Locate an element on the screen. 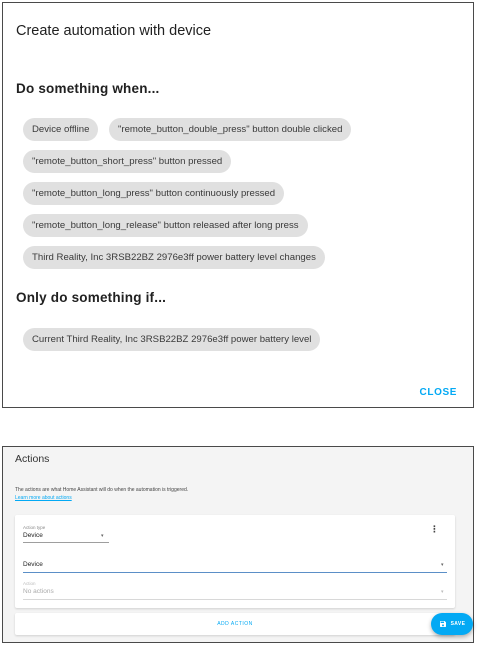  actions-title: Actions is located at coordinates (32, 459).